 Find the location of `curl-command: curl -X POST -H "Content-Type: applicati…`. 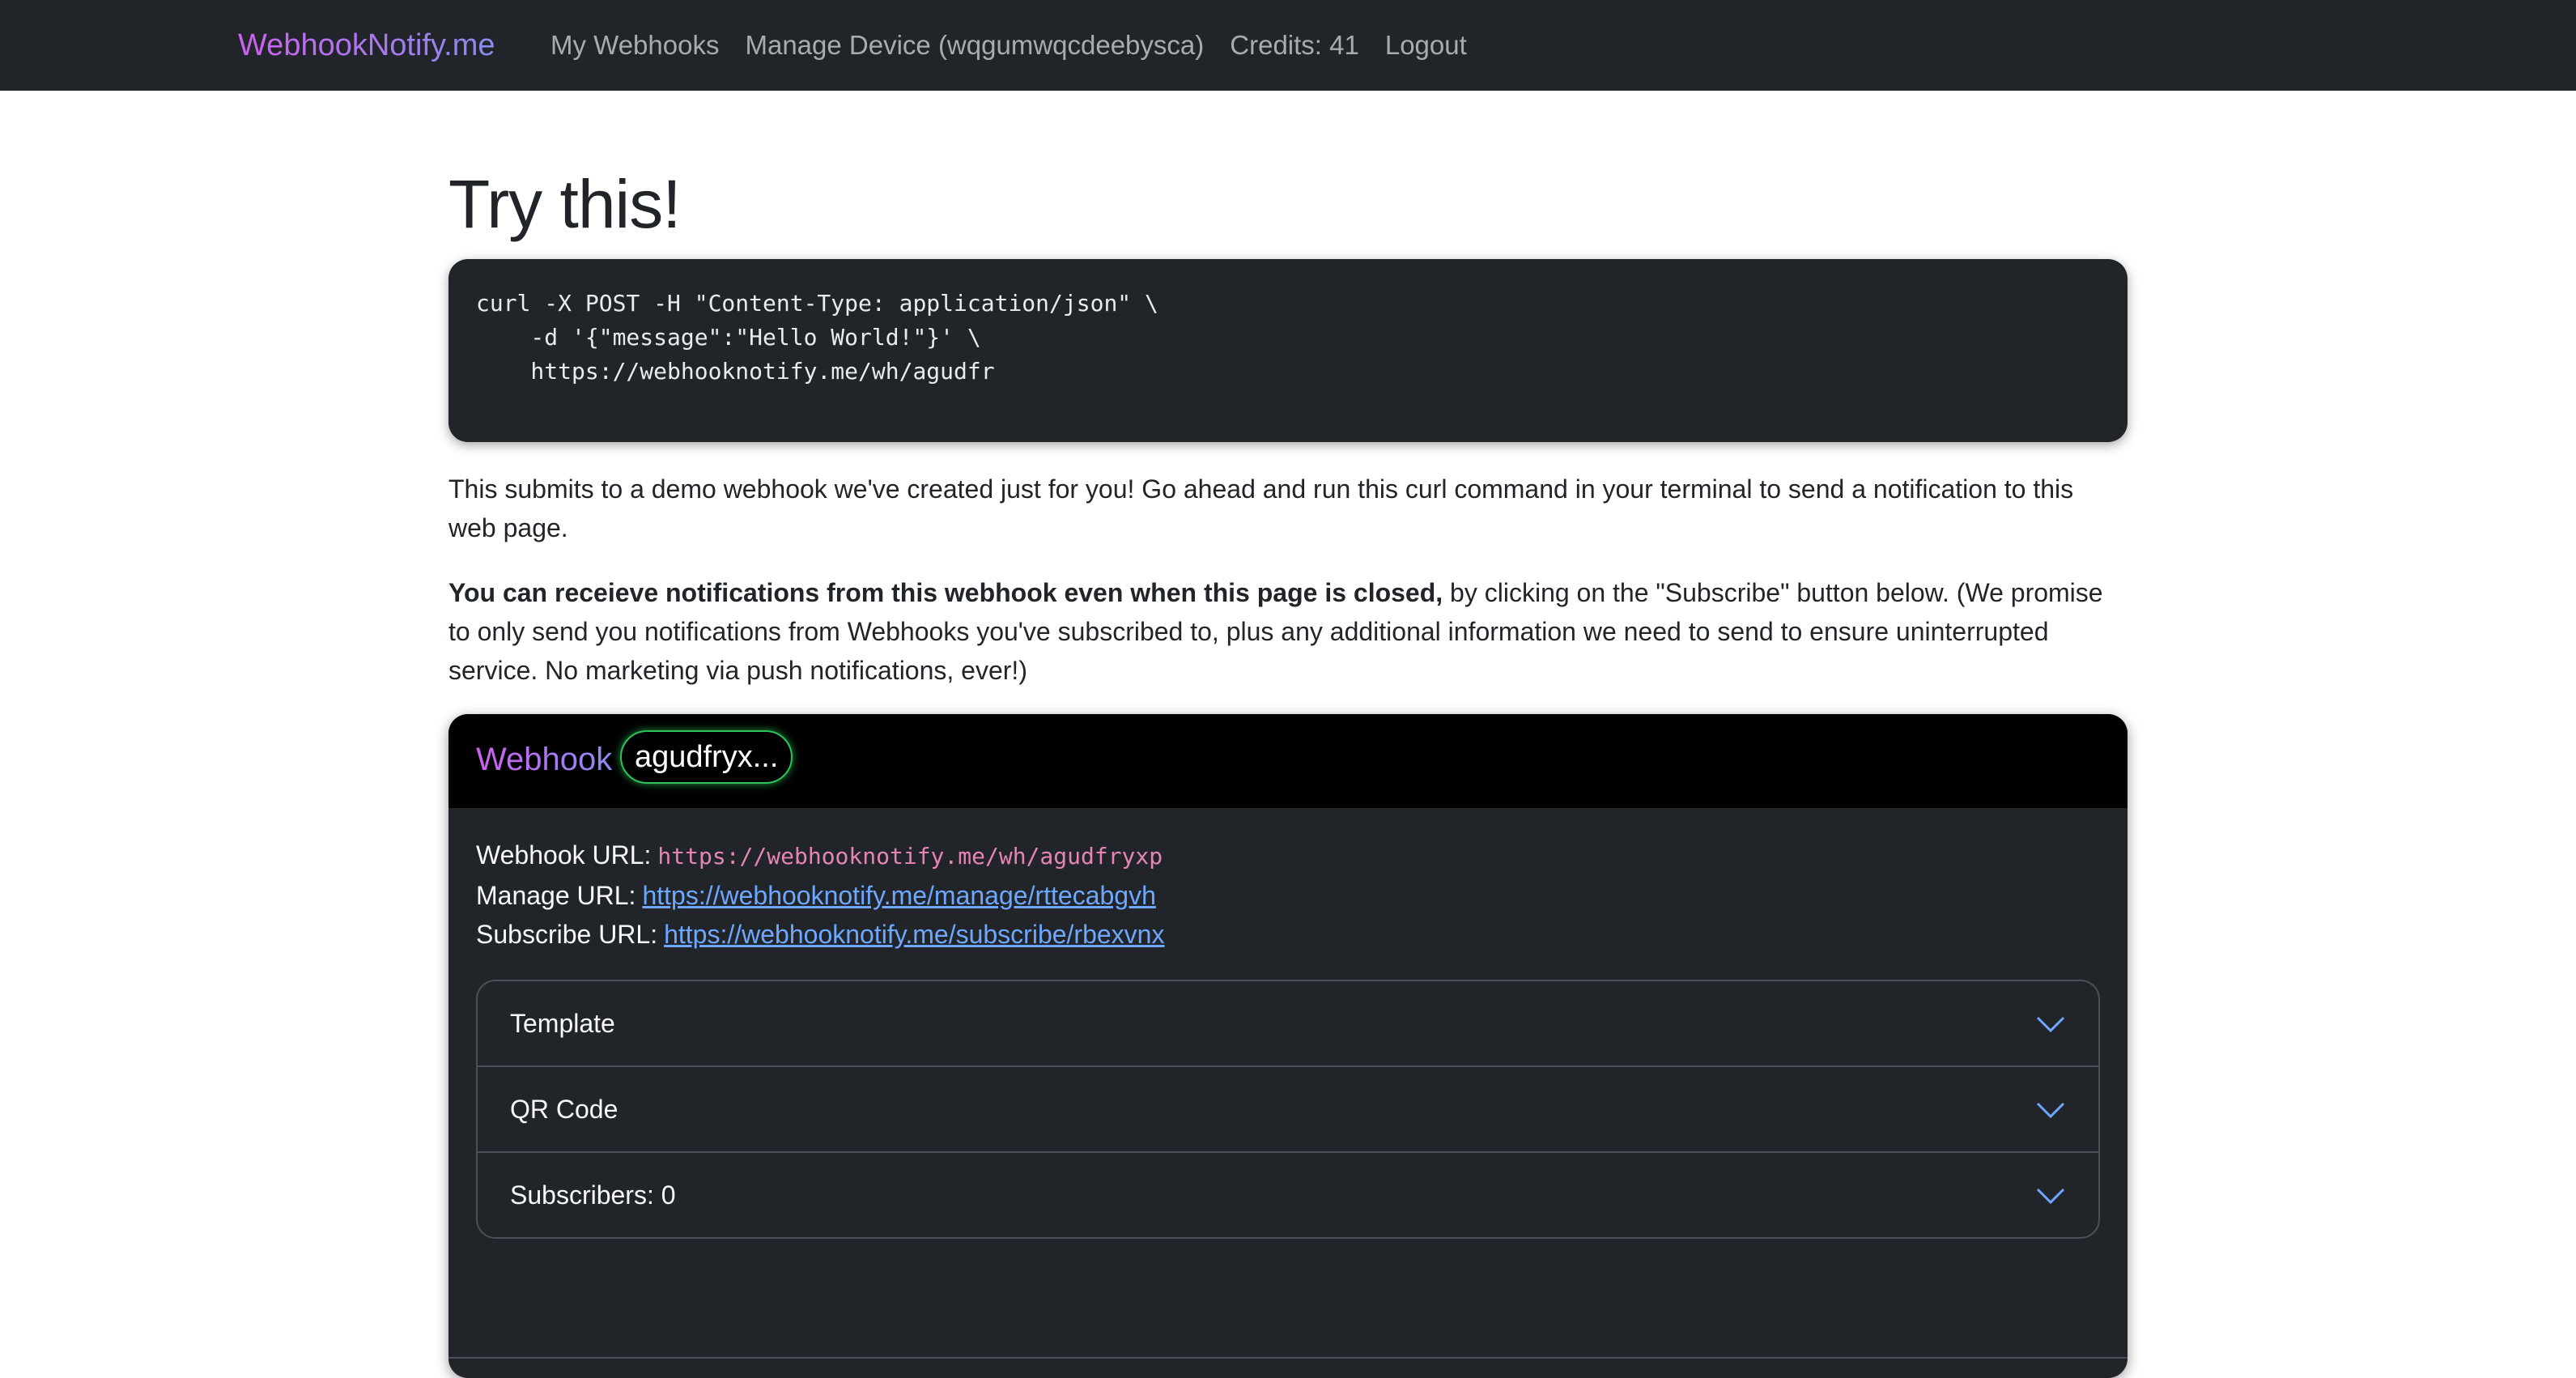

curl-command: curl -X POST -H "Content-Type: applicati… is located at coordinates (817, 337).